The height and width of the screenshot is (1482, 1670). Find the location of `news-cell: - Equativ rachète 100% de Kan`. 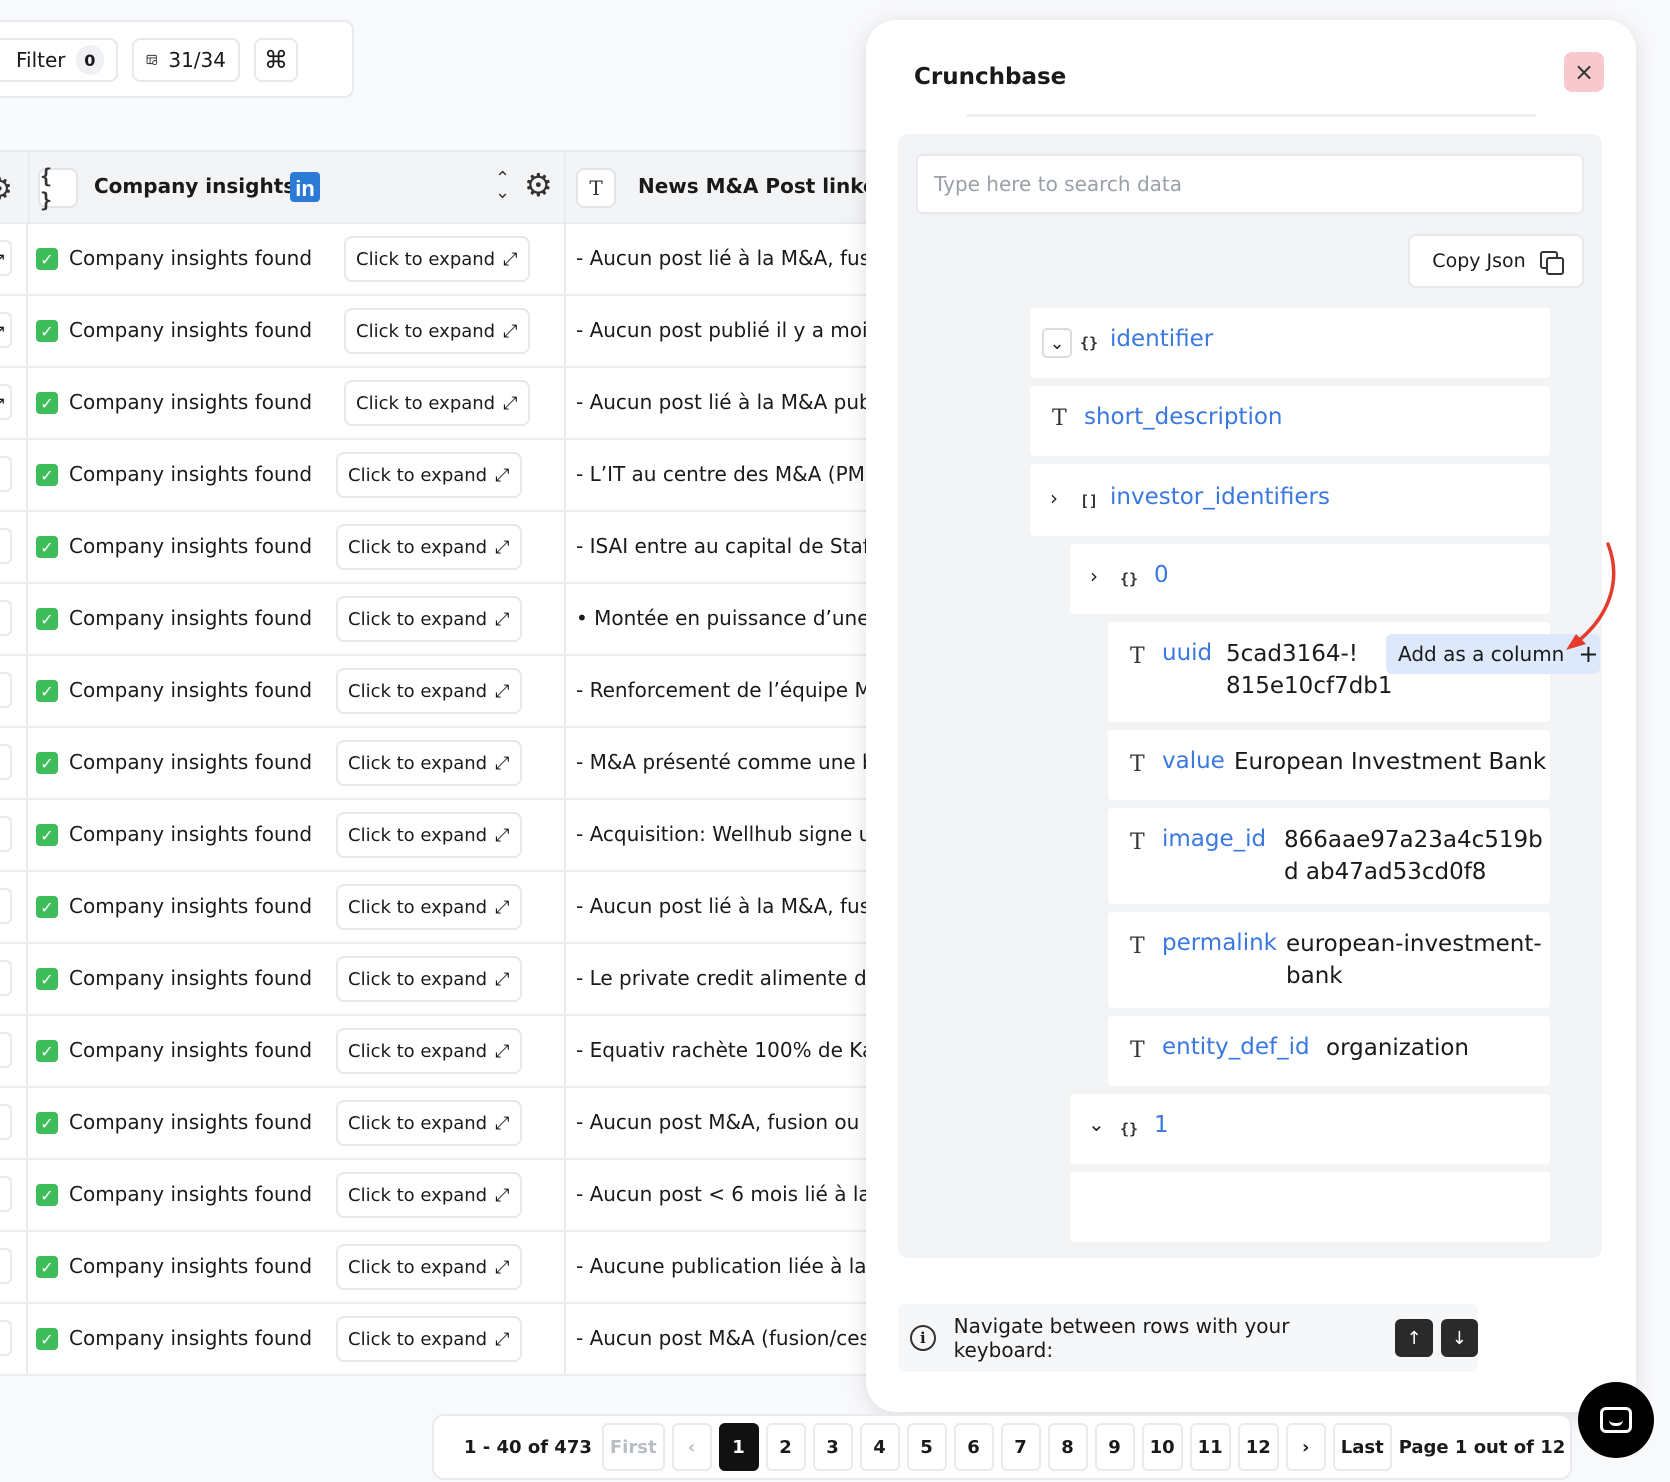

news-cell: - Equativ rachète 100% de Kan is located at coordinates (726, 1050).